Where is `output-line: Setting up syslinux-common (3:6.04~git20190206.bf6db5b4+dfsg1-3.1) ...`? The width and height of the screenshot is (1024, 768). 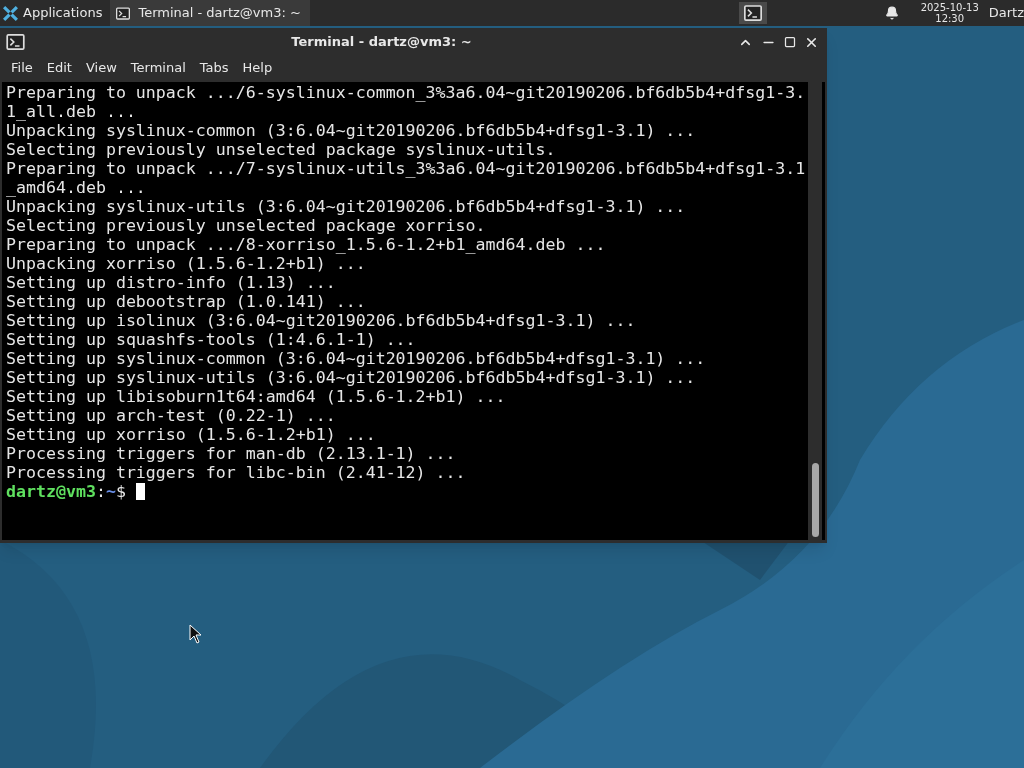 output-line: Setting up syslinux-common (3:6.04~git20190206.bf6db5b4+dfsg1-3.1) ... is located at coordinates (356, 358).